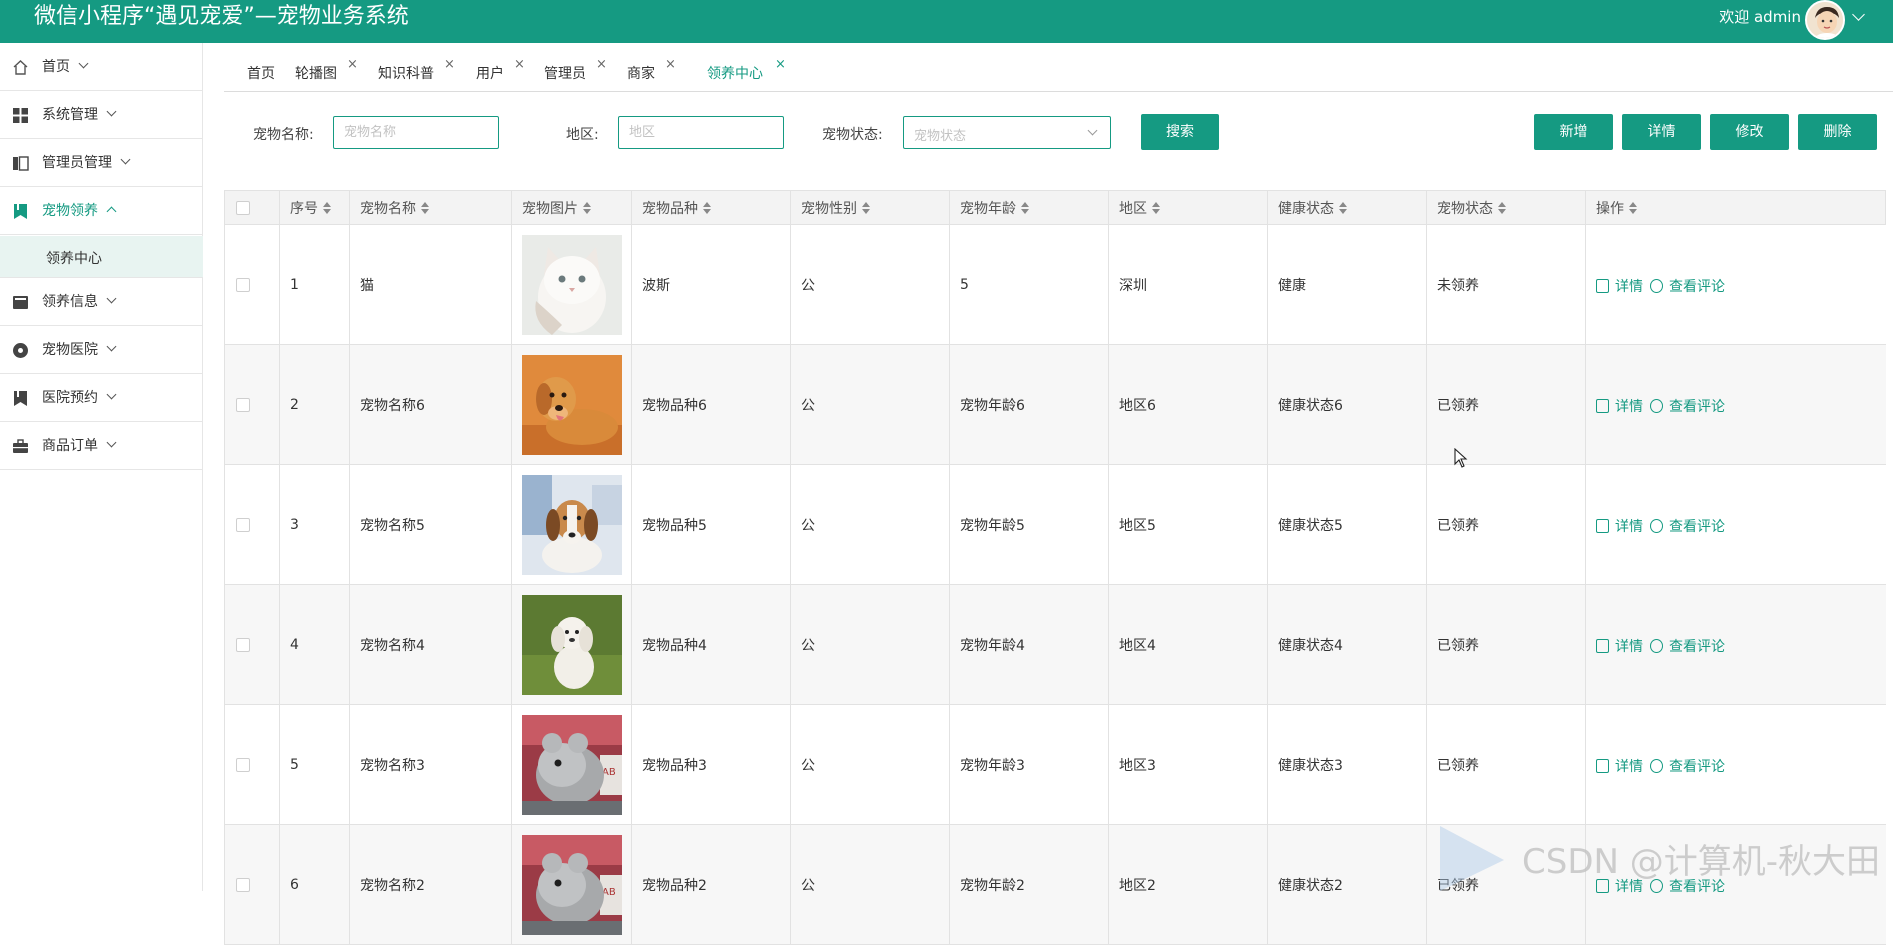  Describe the element at coordinates (1029, 207) in the screenshot. I see `header-cell: 宠物年龄` at that location.